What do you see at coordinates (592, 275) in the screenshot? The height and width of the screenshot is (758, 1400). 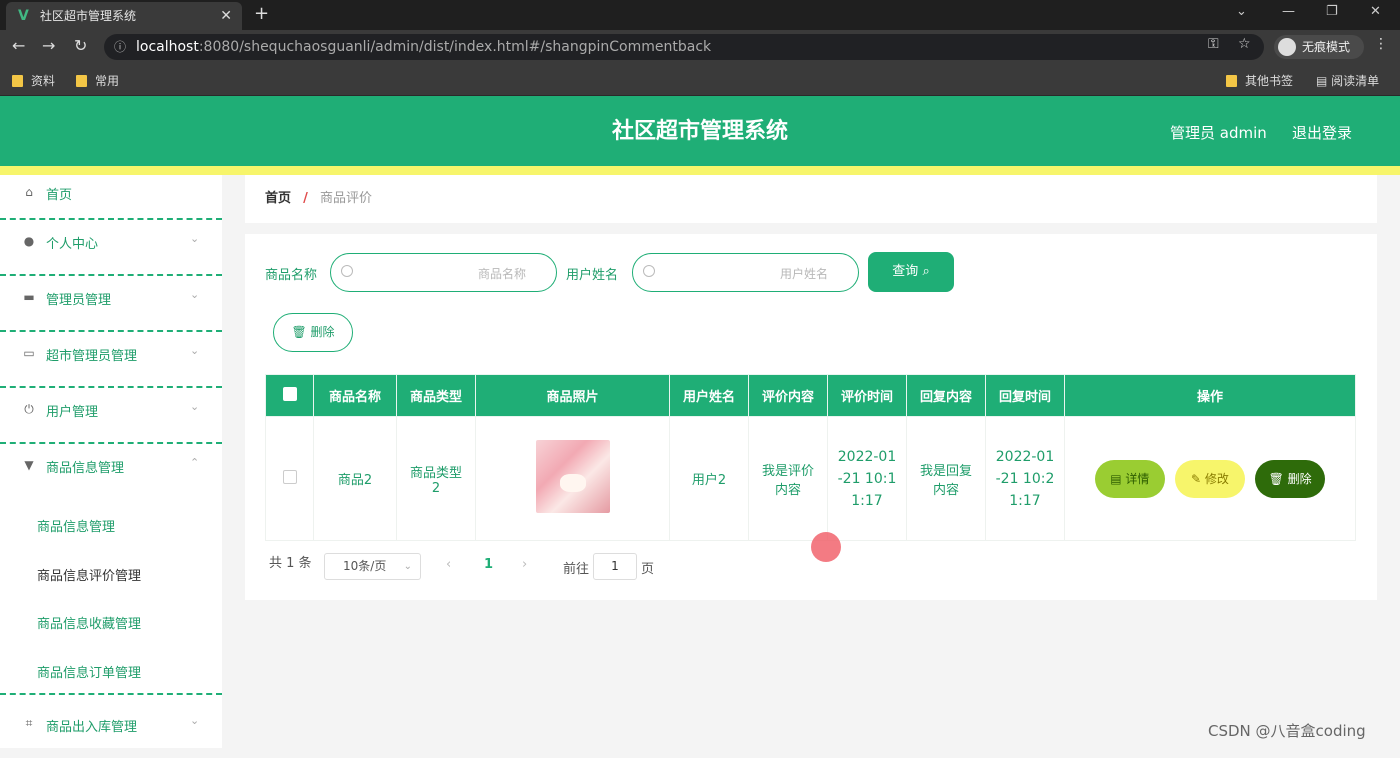 I see `user-name-label: 用户姓名` at bounding box center [592, 275].